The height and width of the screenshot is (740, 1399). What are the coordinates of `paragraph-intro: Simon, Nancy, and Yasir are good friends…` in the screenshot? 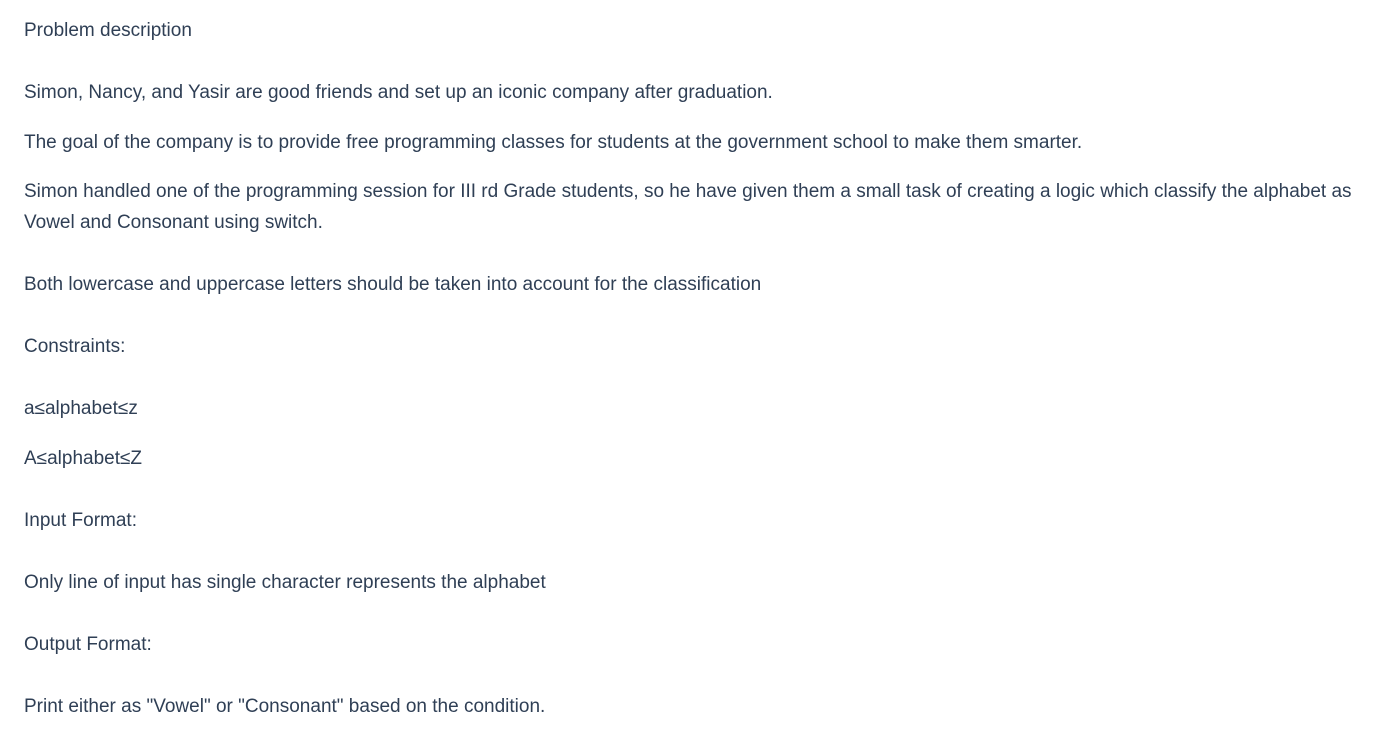 It's located at (398, 92).